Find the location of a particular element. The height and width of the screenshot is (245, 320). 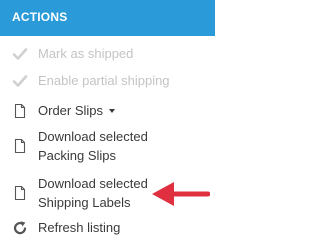

refresh-icon is located at coordinates (20, 228).